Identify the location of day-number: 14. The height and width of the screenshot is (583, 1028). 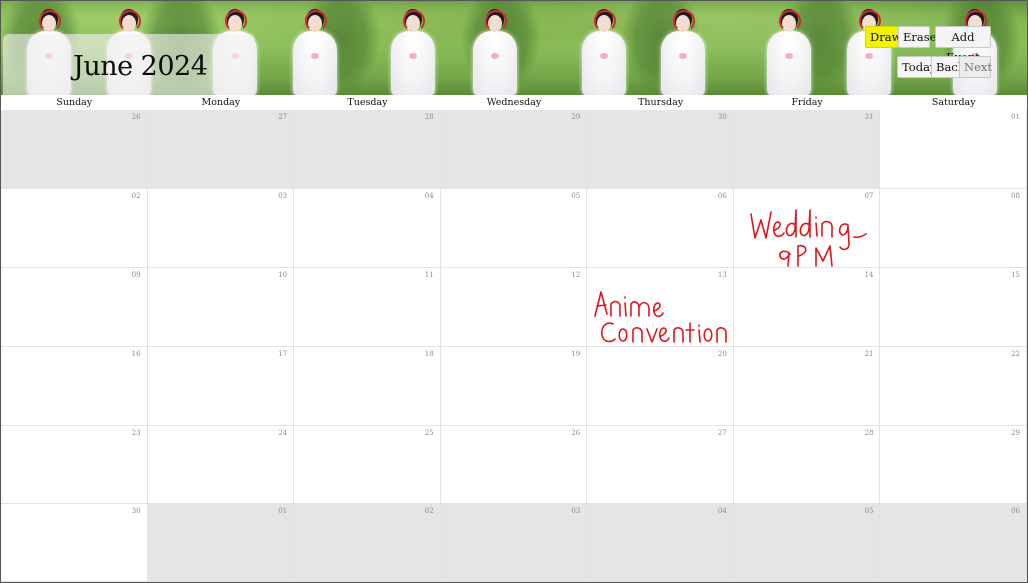
(869, 275).